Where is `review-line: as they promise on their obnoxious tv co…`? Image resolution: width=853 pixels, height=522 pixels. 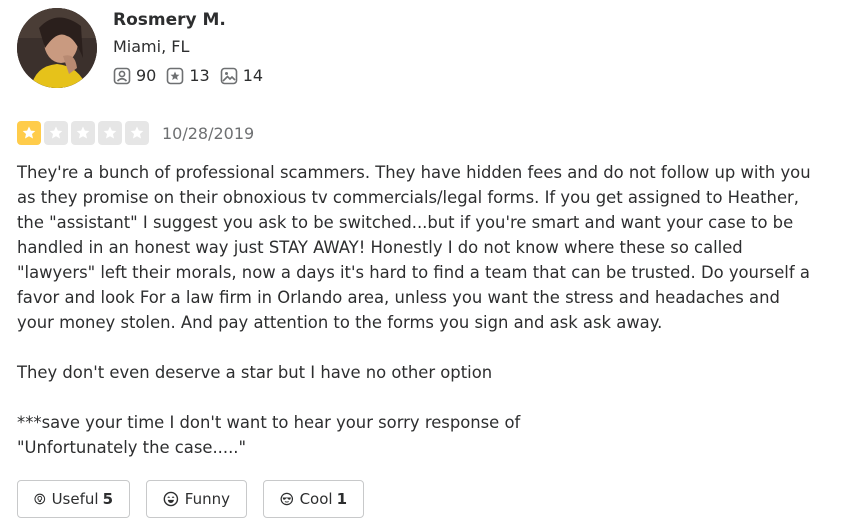
review-line: as they promise on their obnoxious tv co… is located at coordinates (408, 197).